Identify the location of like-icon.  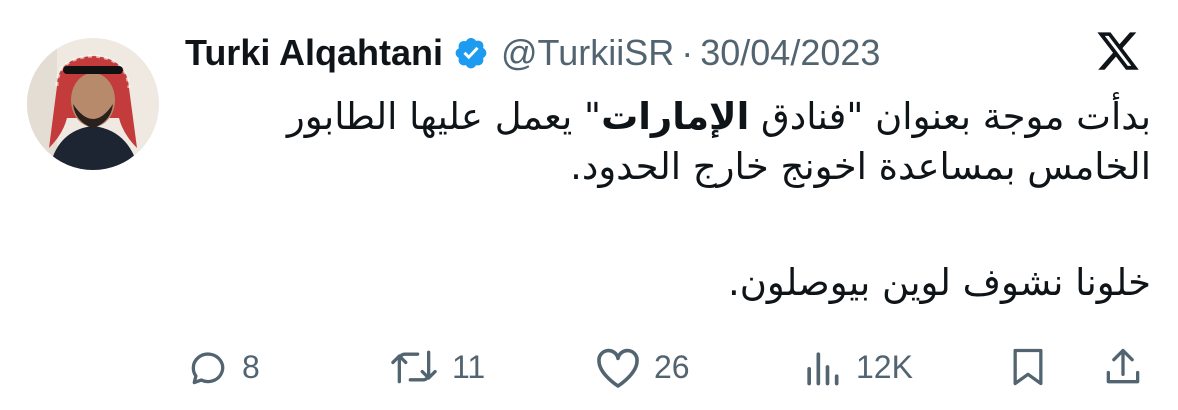
(618, 368).